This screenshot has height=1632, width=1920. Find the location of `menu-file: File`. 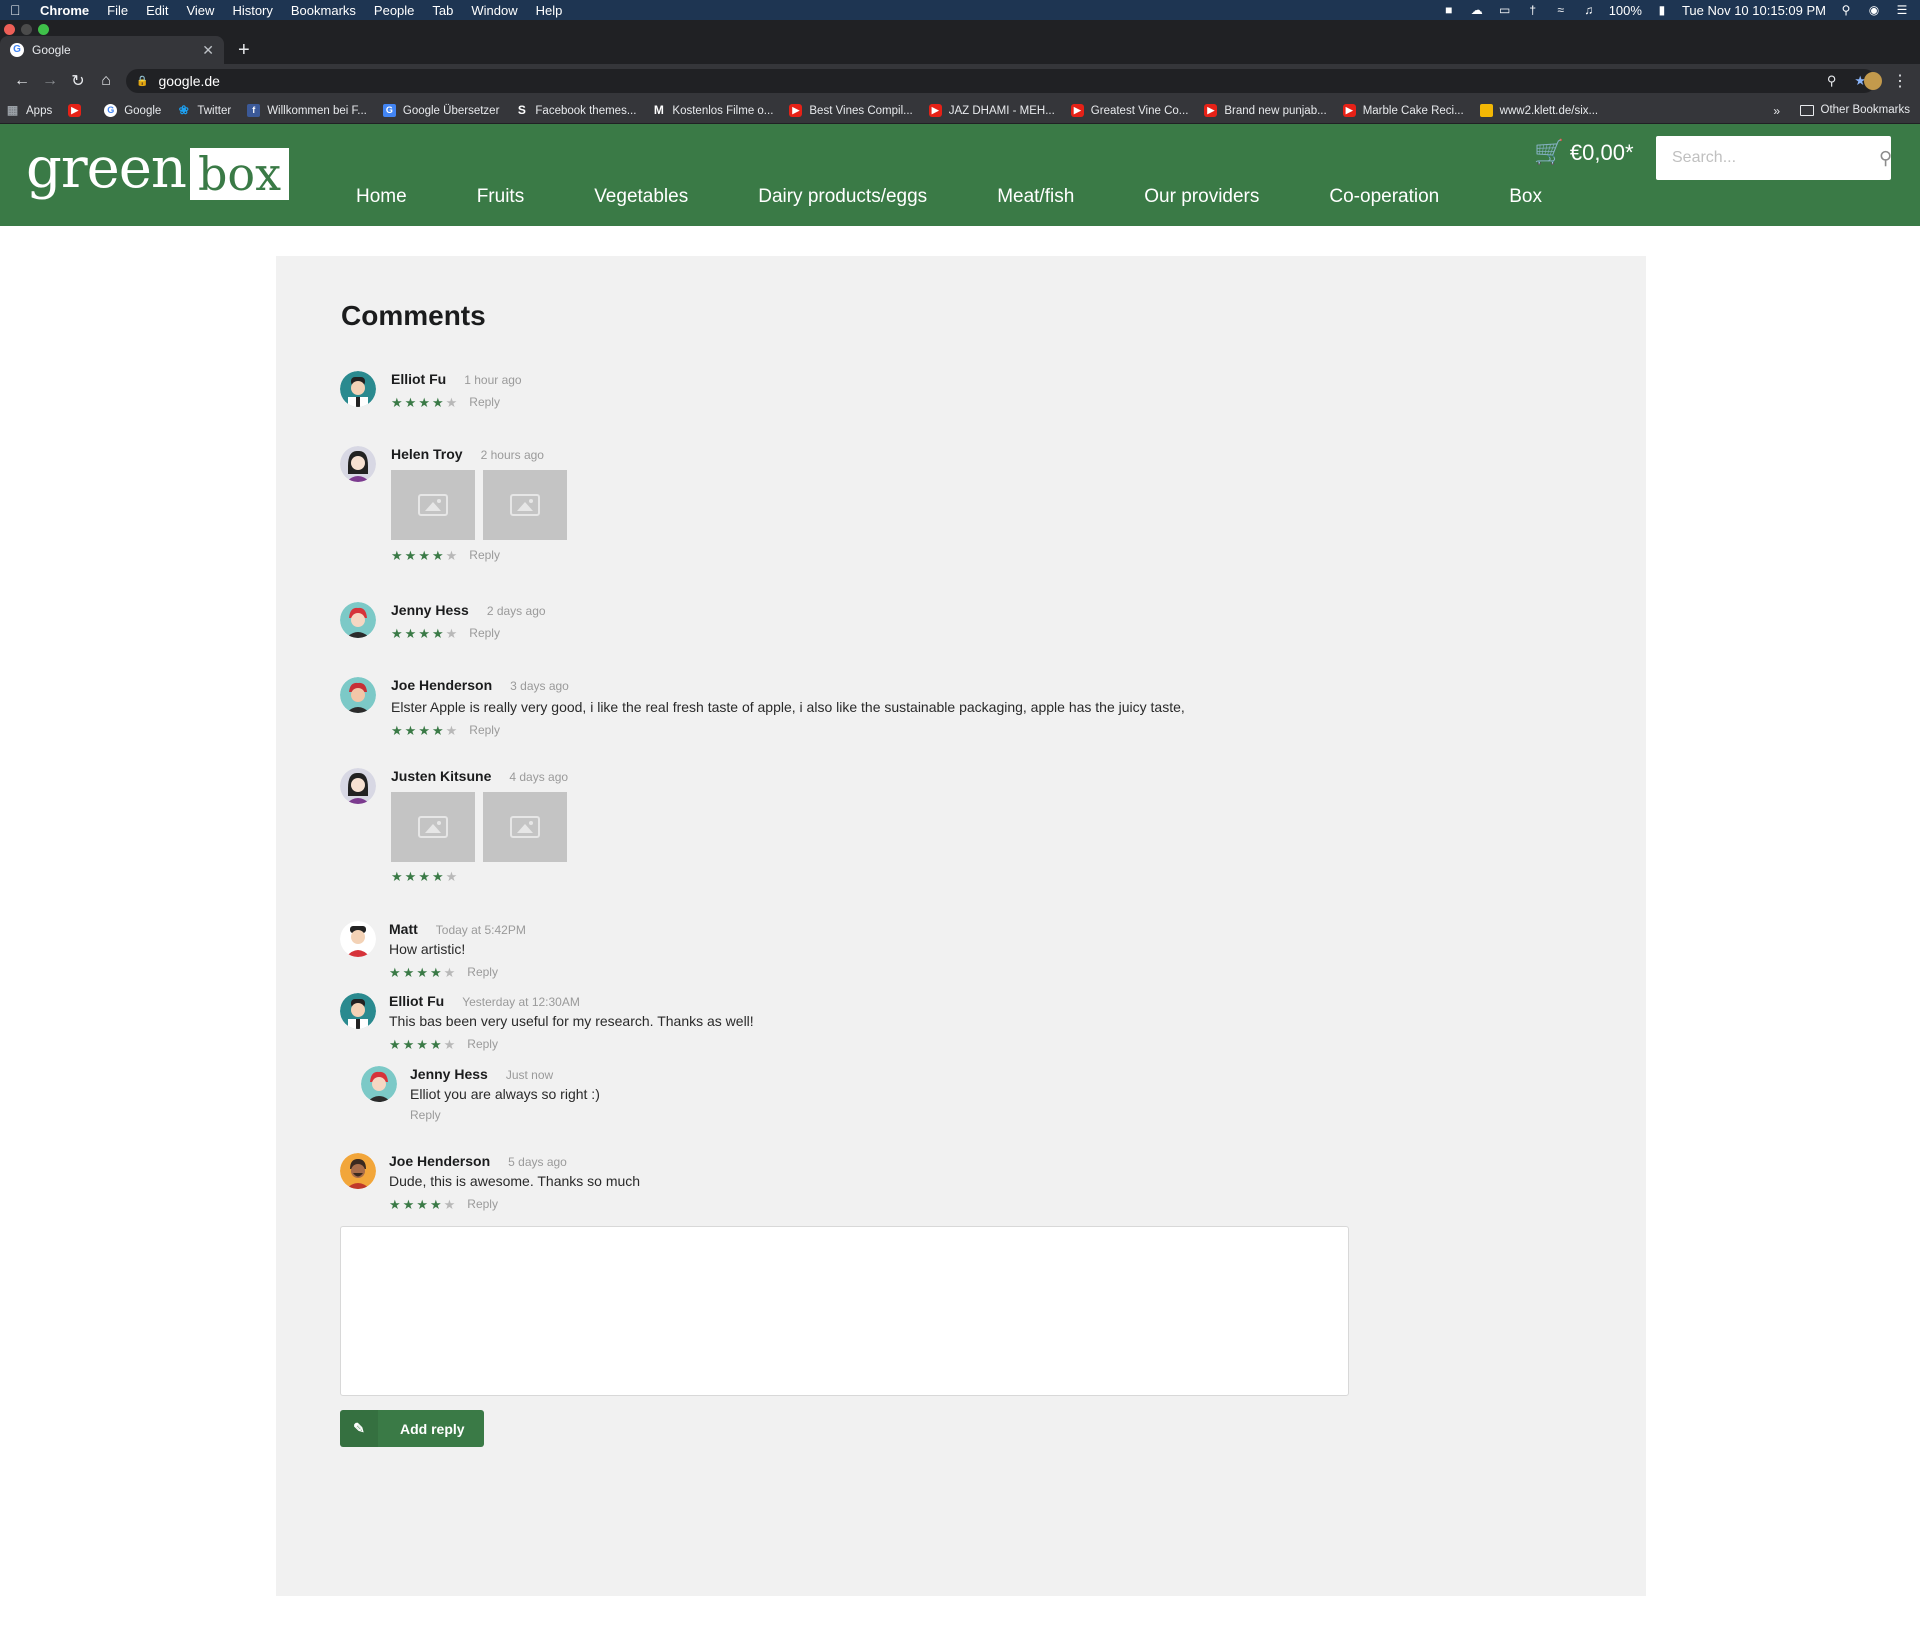

menu-file: File is located at coordinates (117, 10).